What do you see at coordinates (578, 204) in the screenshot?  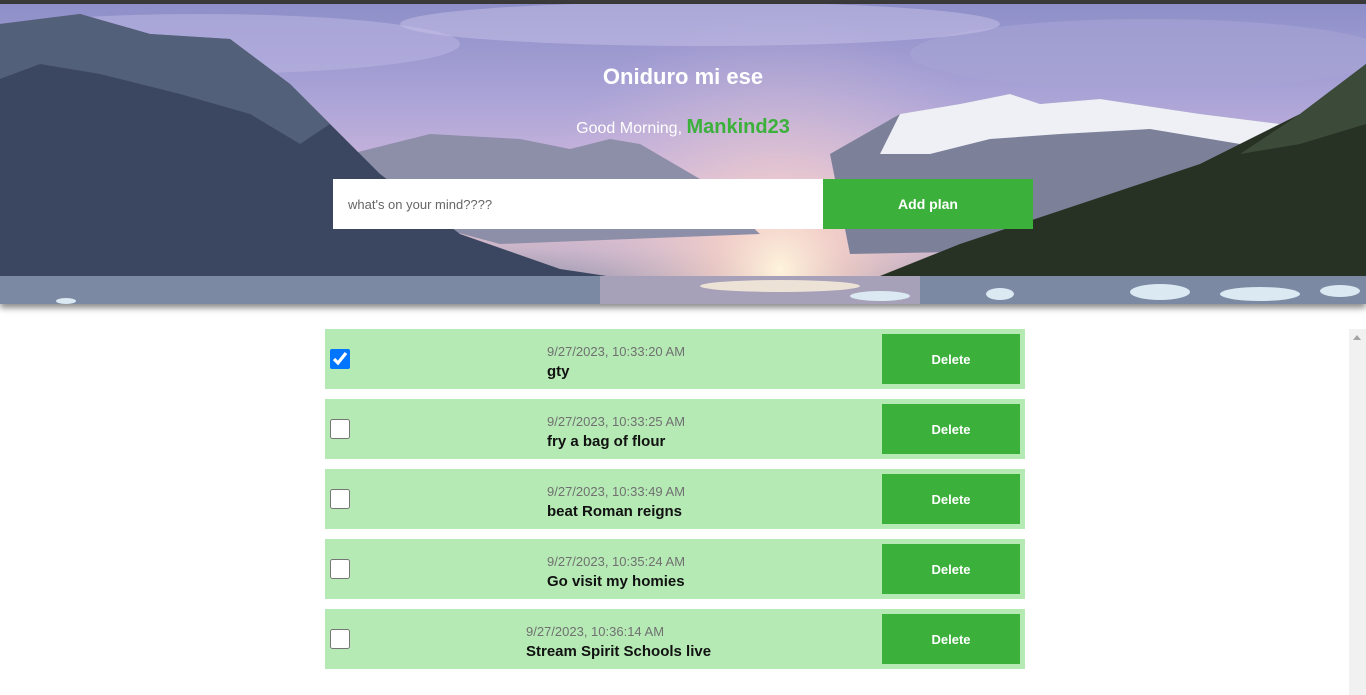 I see `plan-input` at bounding box center [578, 204].